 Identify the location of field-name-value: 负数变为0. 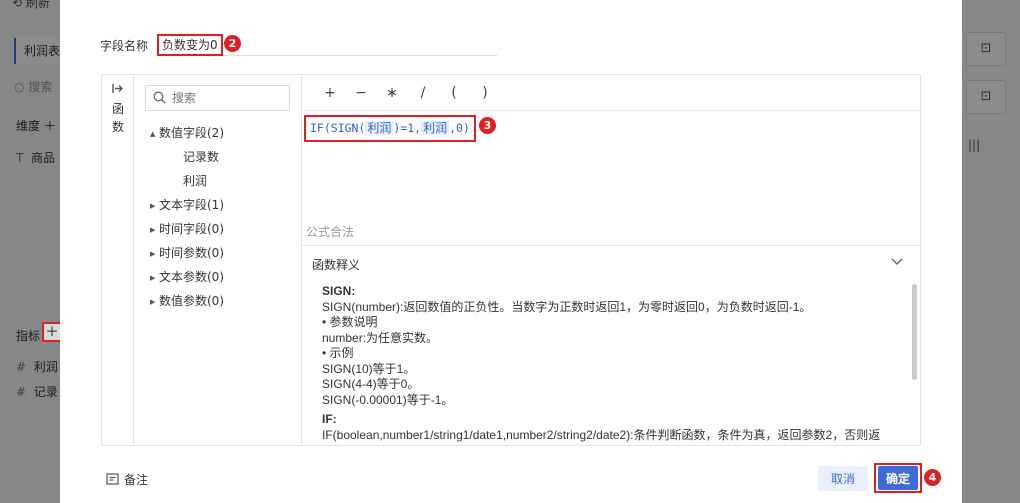
(190, 45).